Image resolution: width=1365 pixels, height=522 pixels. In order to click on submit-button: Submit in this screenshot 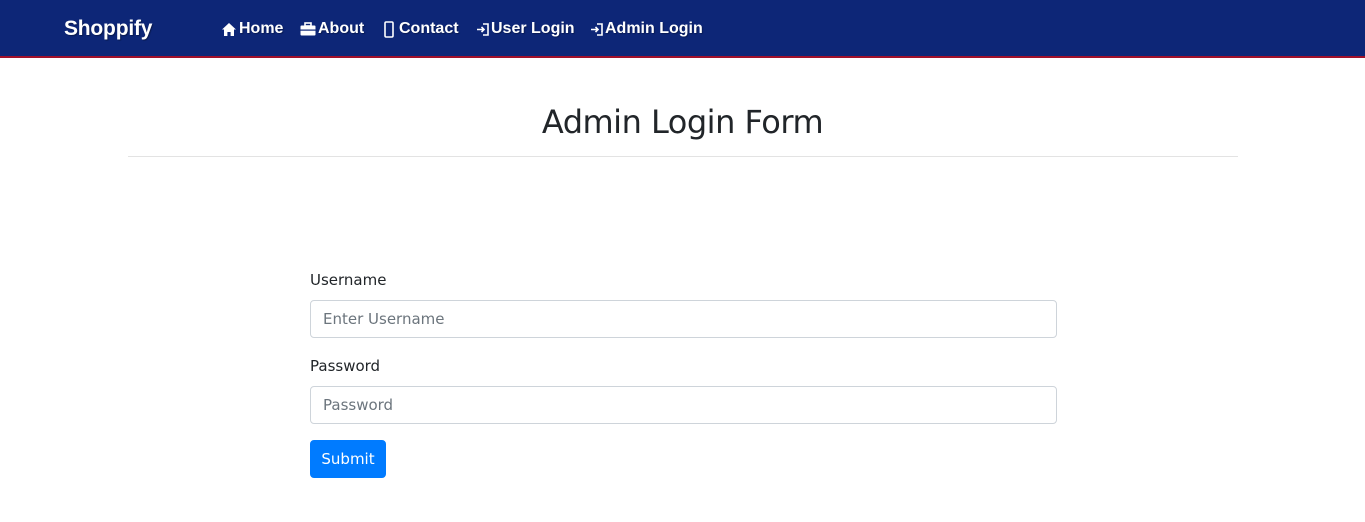, I will do `click(348, 459)`.